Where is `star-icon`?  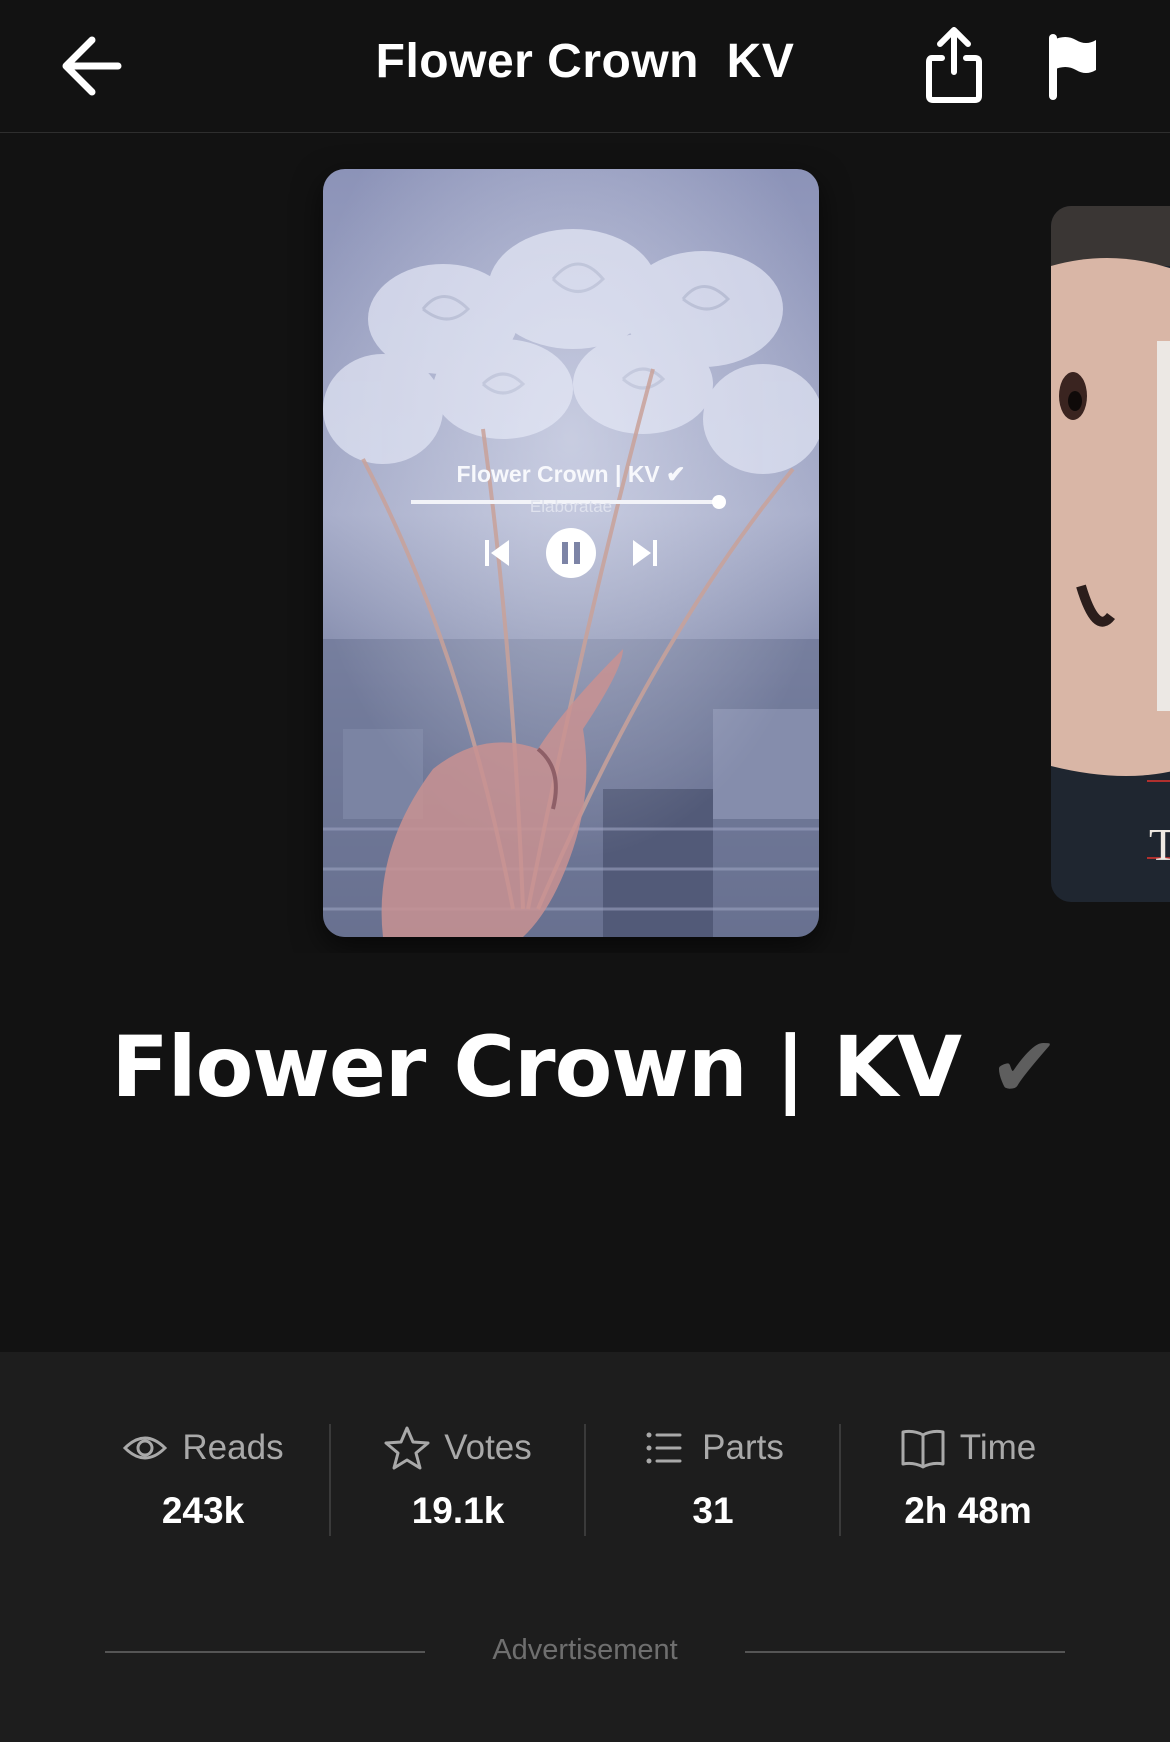 star-icon is located at coordinates (407, 1448).